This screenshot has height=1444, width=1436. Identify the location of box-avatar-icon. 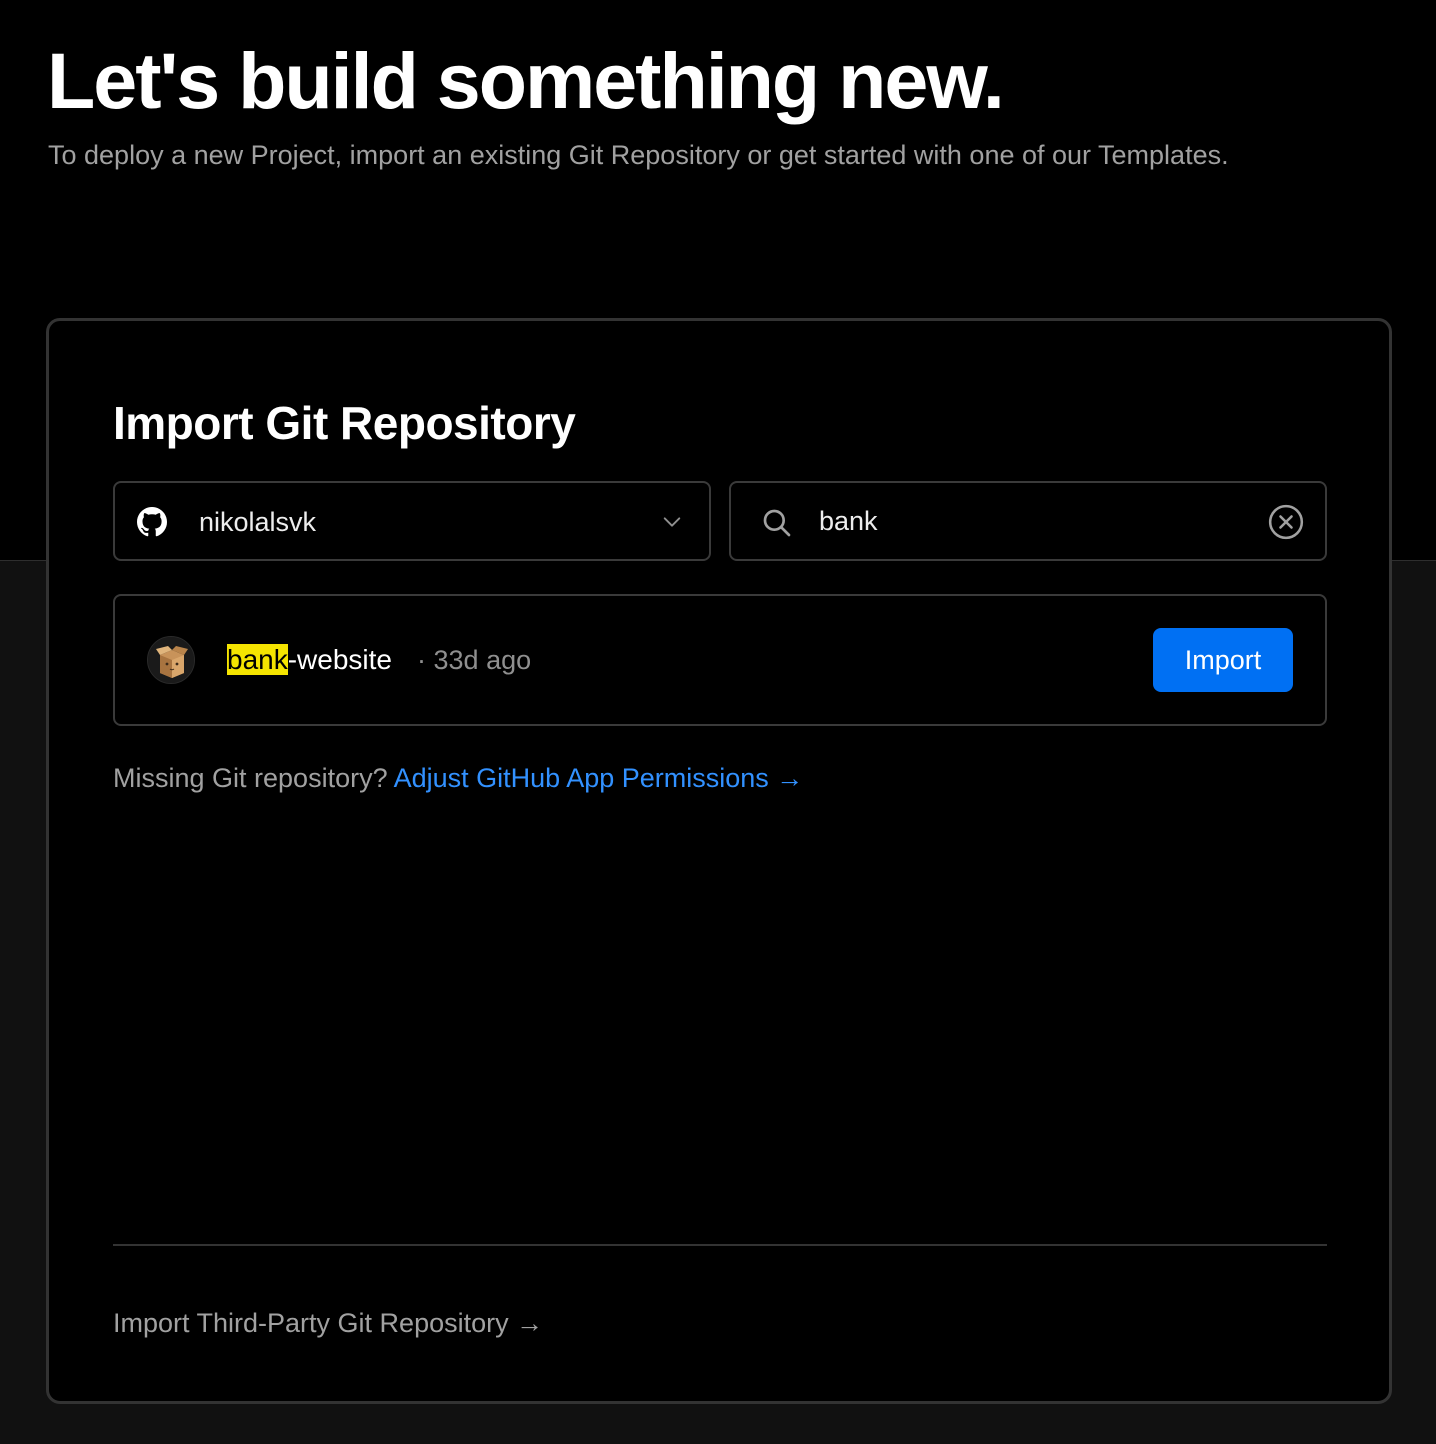
(171, 660).